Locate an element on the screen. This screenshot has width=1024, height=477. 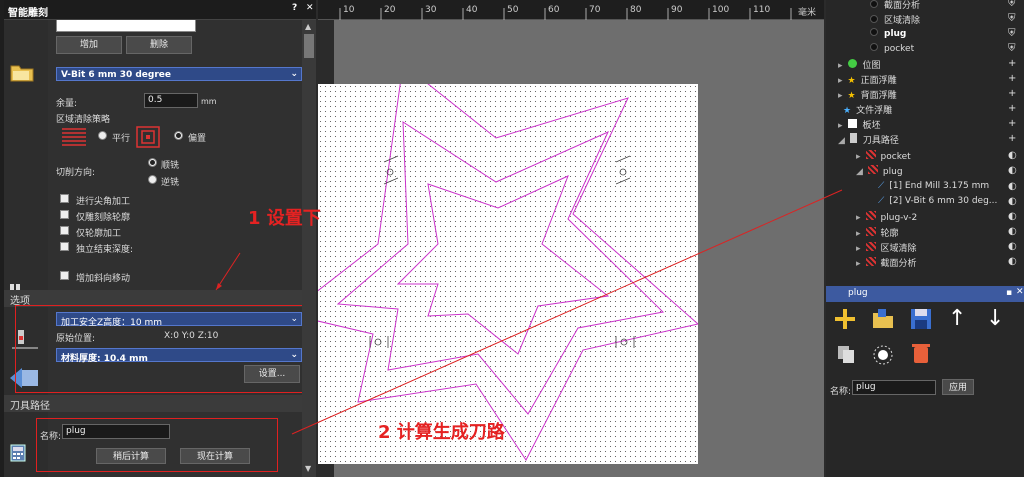
save-icon is located at coordinates (921, 319).